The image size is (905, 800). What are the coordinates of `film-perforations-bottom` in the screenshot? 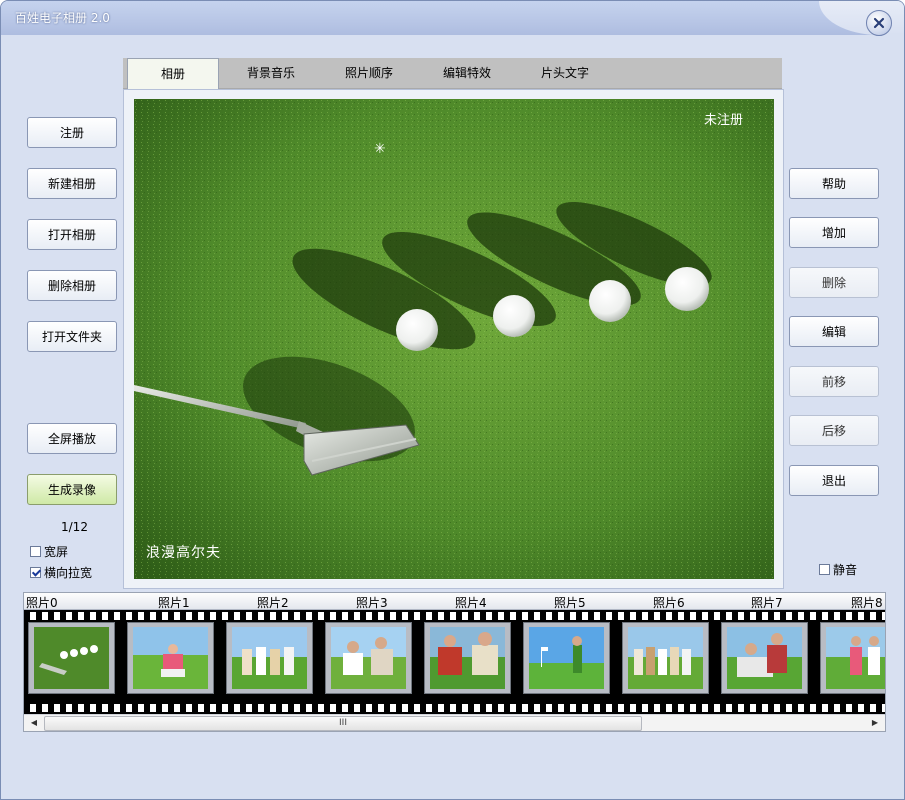 It's located at (454, 708).